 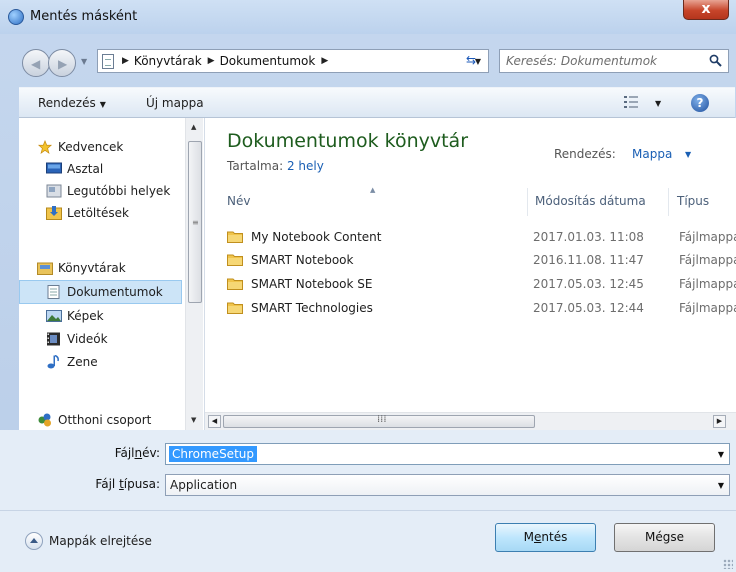 I want to click on nav-item-favorites: Kedvencek, so click(x=80, y=147).